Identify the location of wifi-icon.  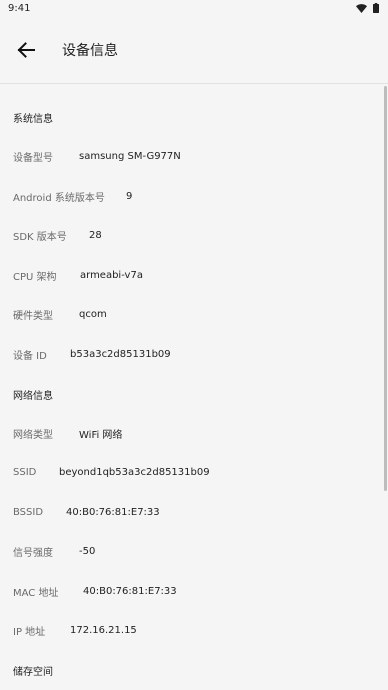
(361, 8).